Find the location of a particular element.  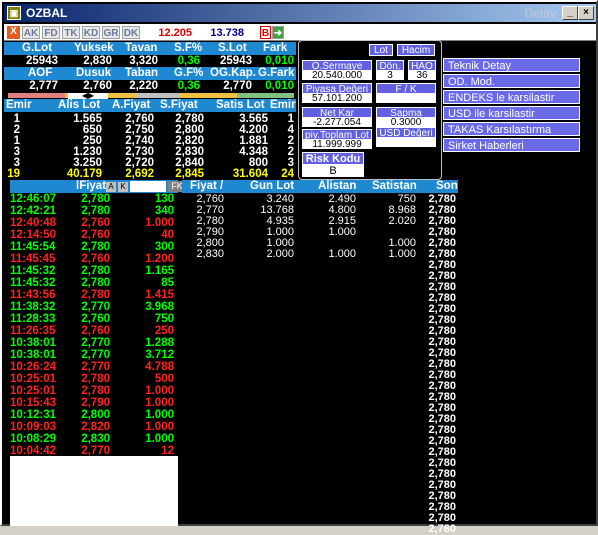

lot-button: Lot is located at coordinates (381, 50).